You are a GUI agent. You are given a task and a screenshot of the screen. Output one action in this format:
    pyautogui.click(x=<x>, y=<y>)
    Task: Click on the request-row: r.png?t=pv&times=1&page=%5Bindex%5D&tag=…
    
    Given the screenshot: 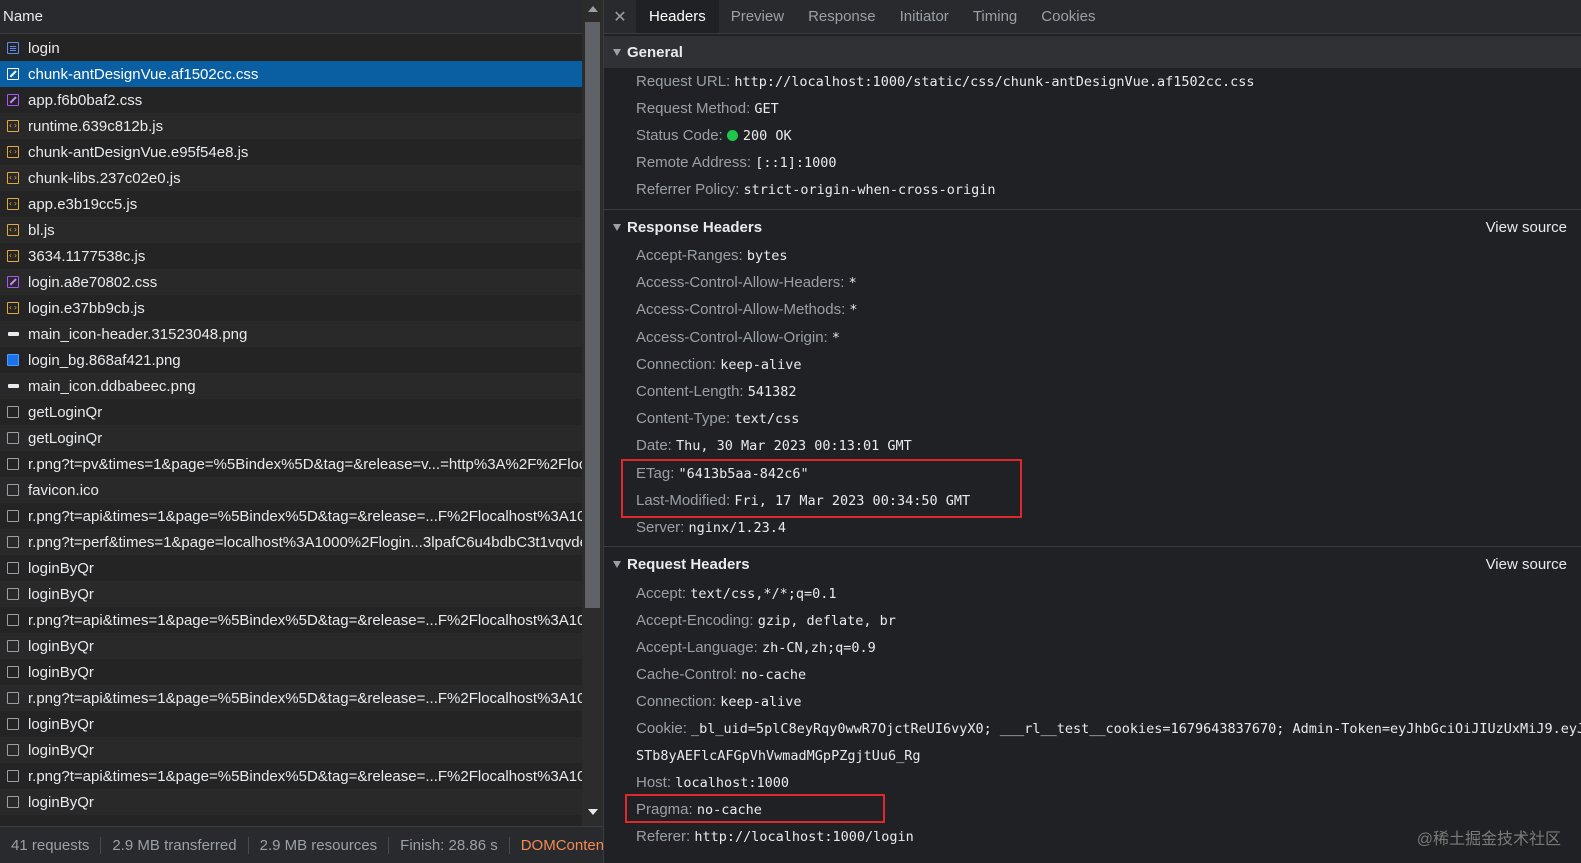 What is the action you would take?
    pyautogui.click(x=291, y=464)
    